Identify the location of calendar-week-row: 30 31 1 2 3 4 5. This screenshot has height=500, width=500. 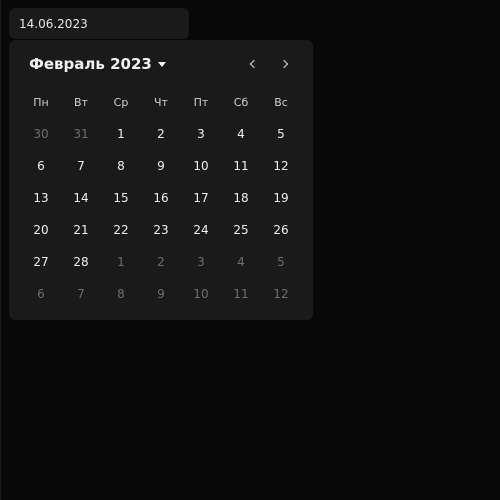
(161, 134).